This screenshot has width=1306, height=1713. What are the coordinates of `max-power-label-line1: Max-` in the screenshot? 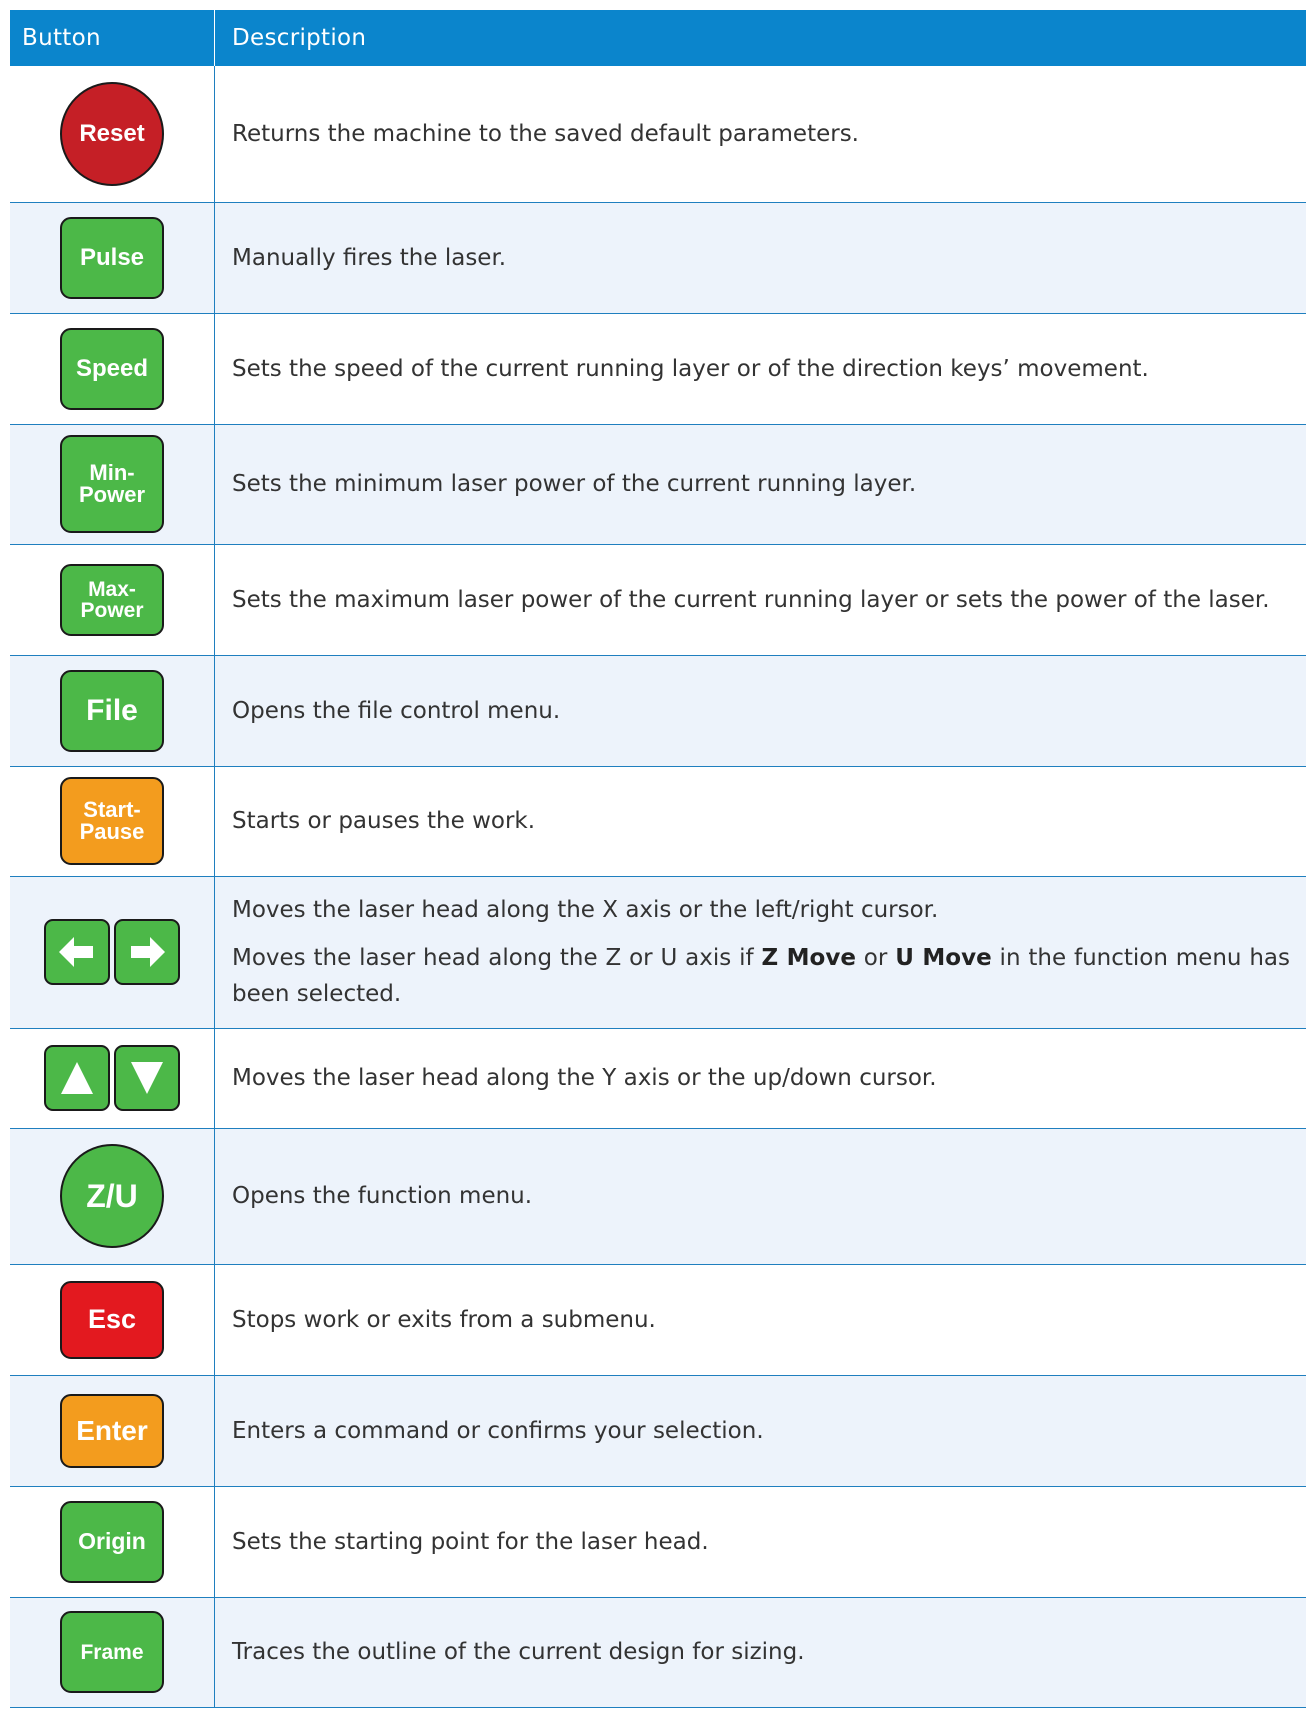 It's located at (112, 589).